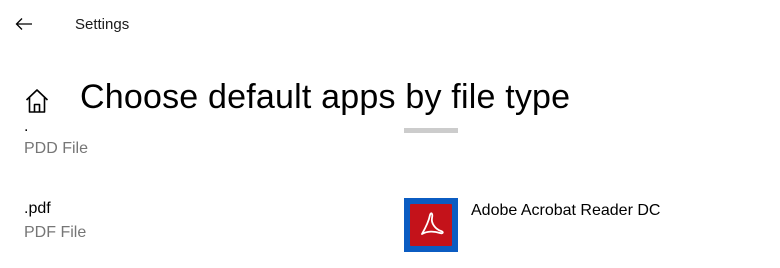 This screenshot has height=268, width=780. I want to click on file-extension: .pdf, so click(37, 208).